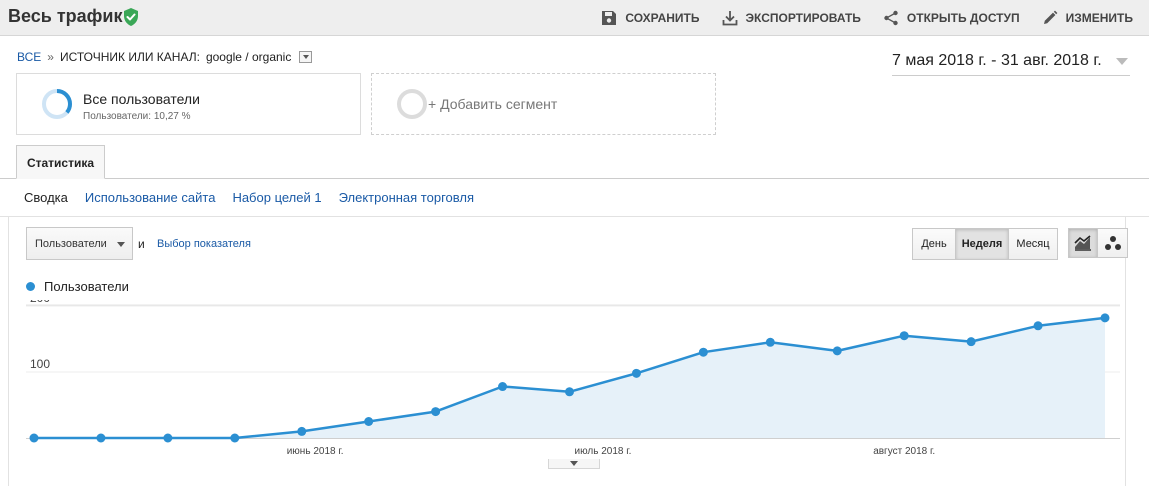  Describe the element at coordinates (662, 18) in the screenshot. I see `save-label: СОХРАНИТЬ` at that location.